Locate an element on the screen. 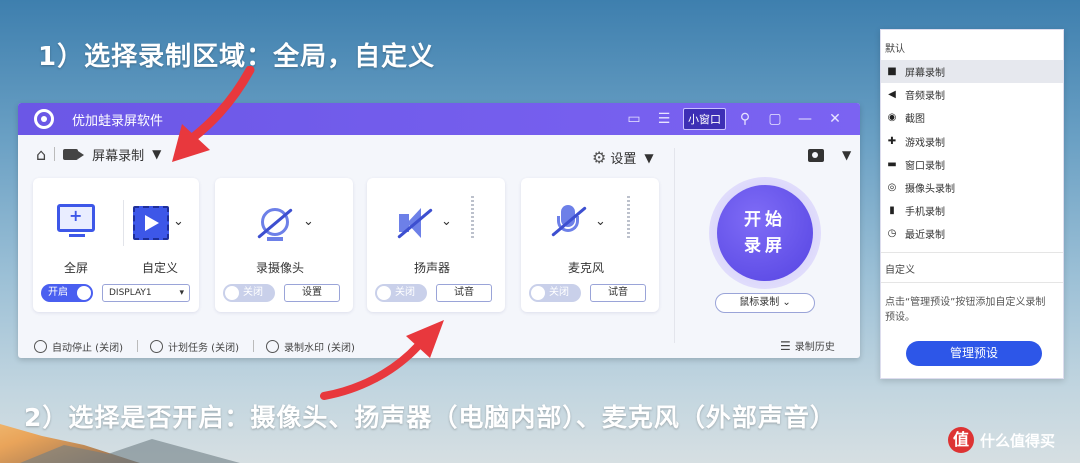 This screenshot has height=463, width=1080. mode-toolbar: ⌂ 屏幕录制 ▼ is located at coordinates (439, 154).